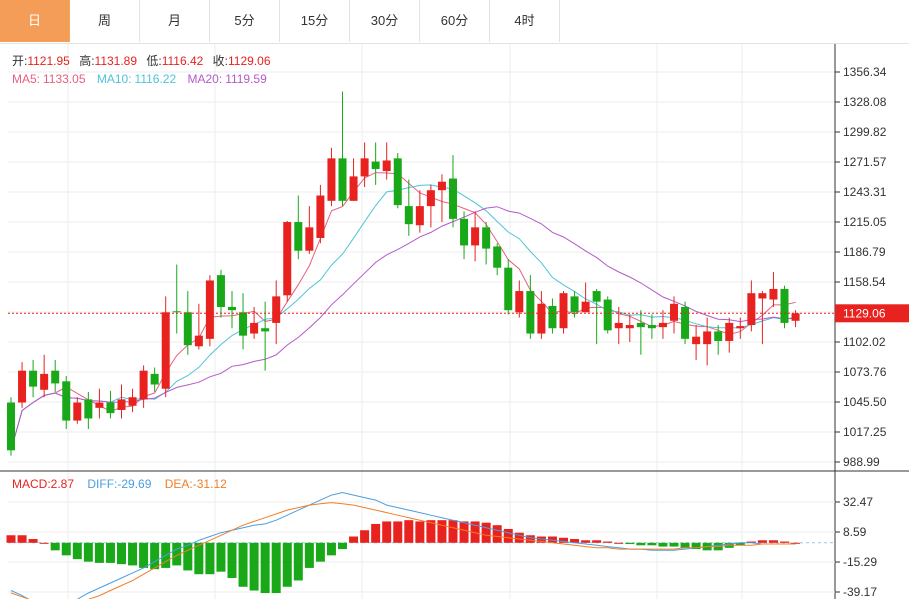 This screenshot has height=599, width=909. What do you see at coordinates (315, 21) in the screenshot?
I see `tab-4: 15分` at bounding box center [315, 21].